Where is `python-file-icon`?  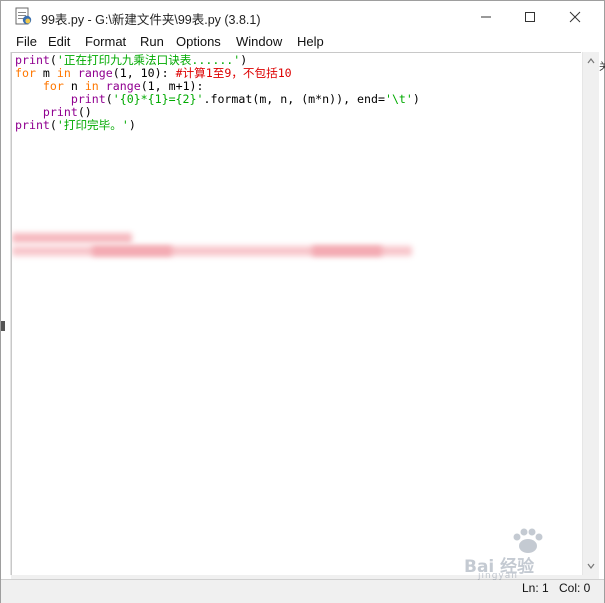
python-file-icon is located at coordinates (23, 16).